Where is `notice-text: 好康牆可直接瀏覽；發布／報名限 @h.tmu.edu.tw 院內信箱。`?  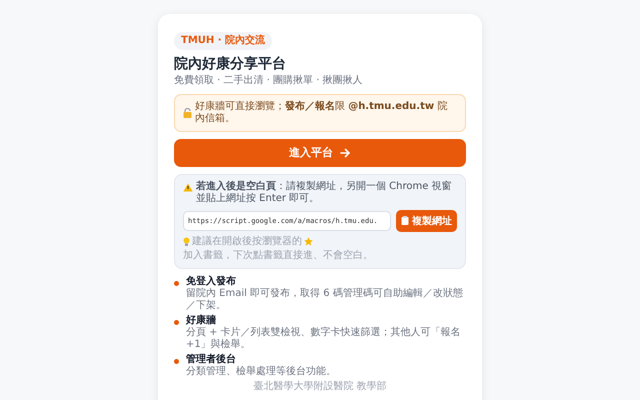
notice-text: 好康牆可直接瀏覽；發布／報名限 @h.tmu.edu.tw 院內信箱。 is located at coordinates (321, 112).